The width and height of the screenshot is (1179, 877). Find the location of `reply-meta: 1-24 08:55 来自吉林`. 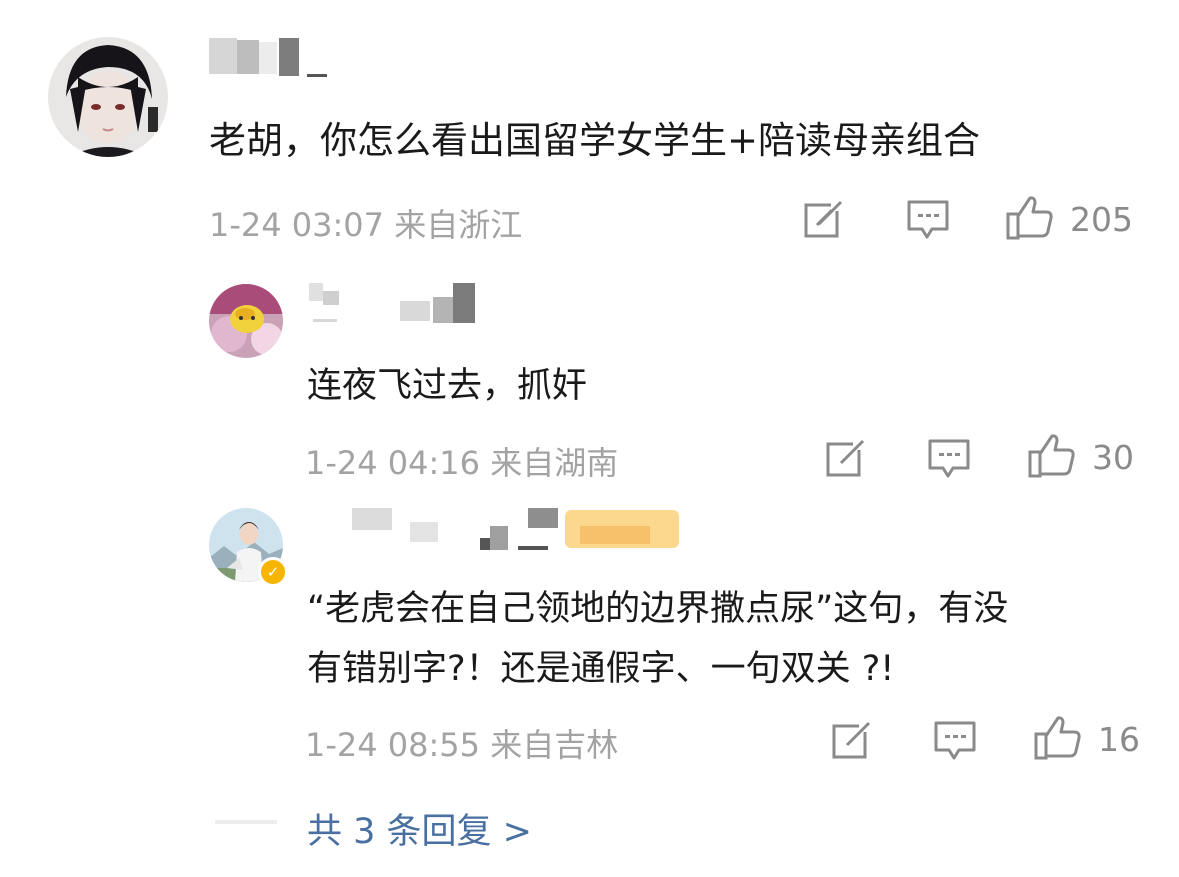

reply-meta: 1-24 08:55 来自吉林 is located at coordinates (462, 745).